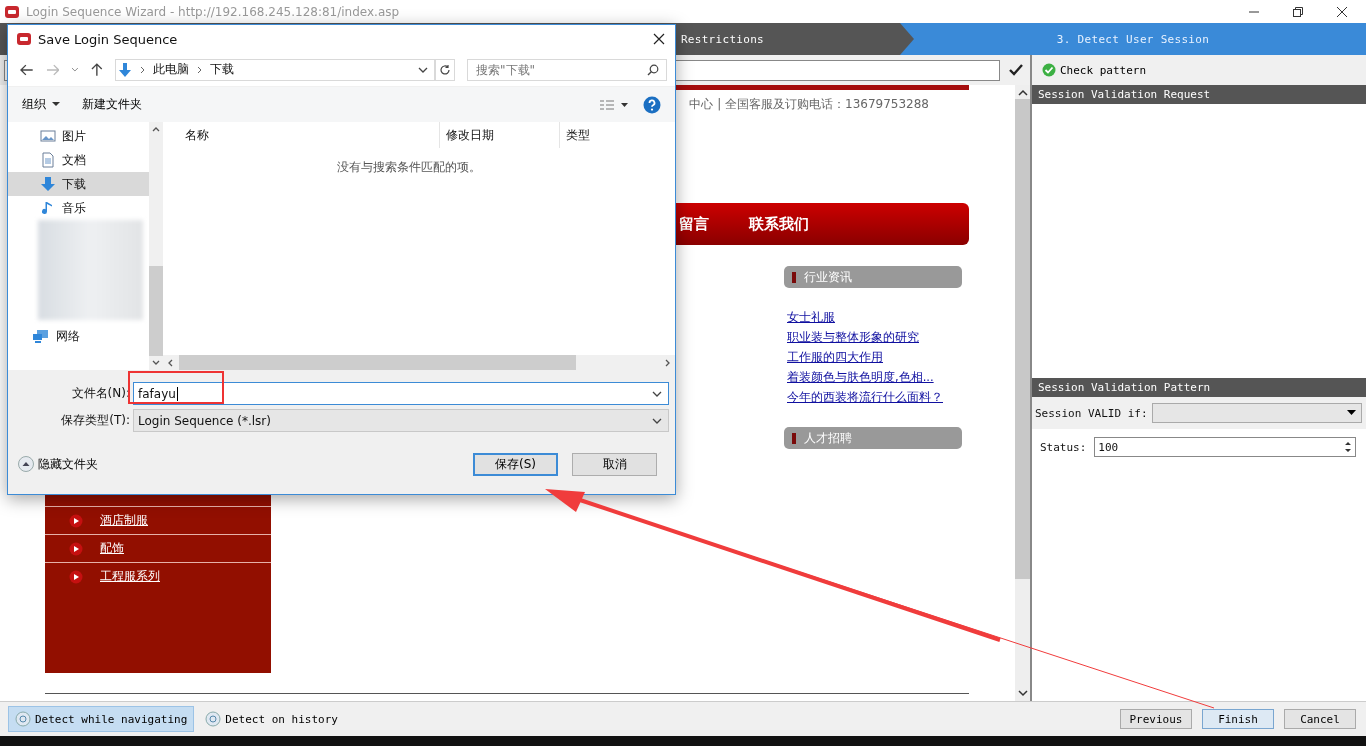 Image resolution: width=1366 pixels, height=746 pixels. What do you see at coordinates (100, 393) in the screenshot?
I see `field-label: 文件名(N):` at bounding box center [100, 393].